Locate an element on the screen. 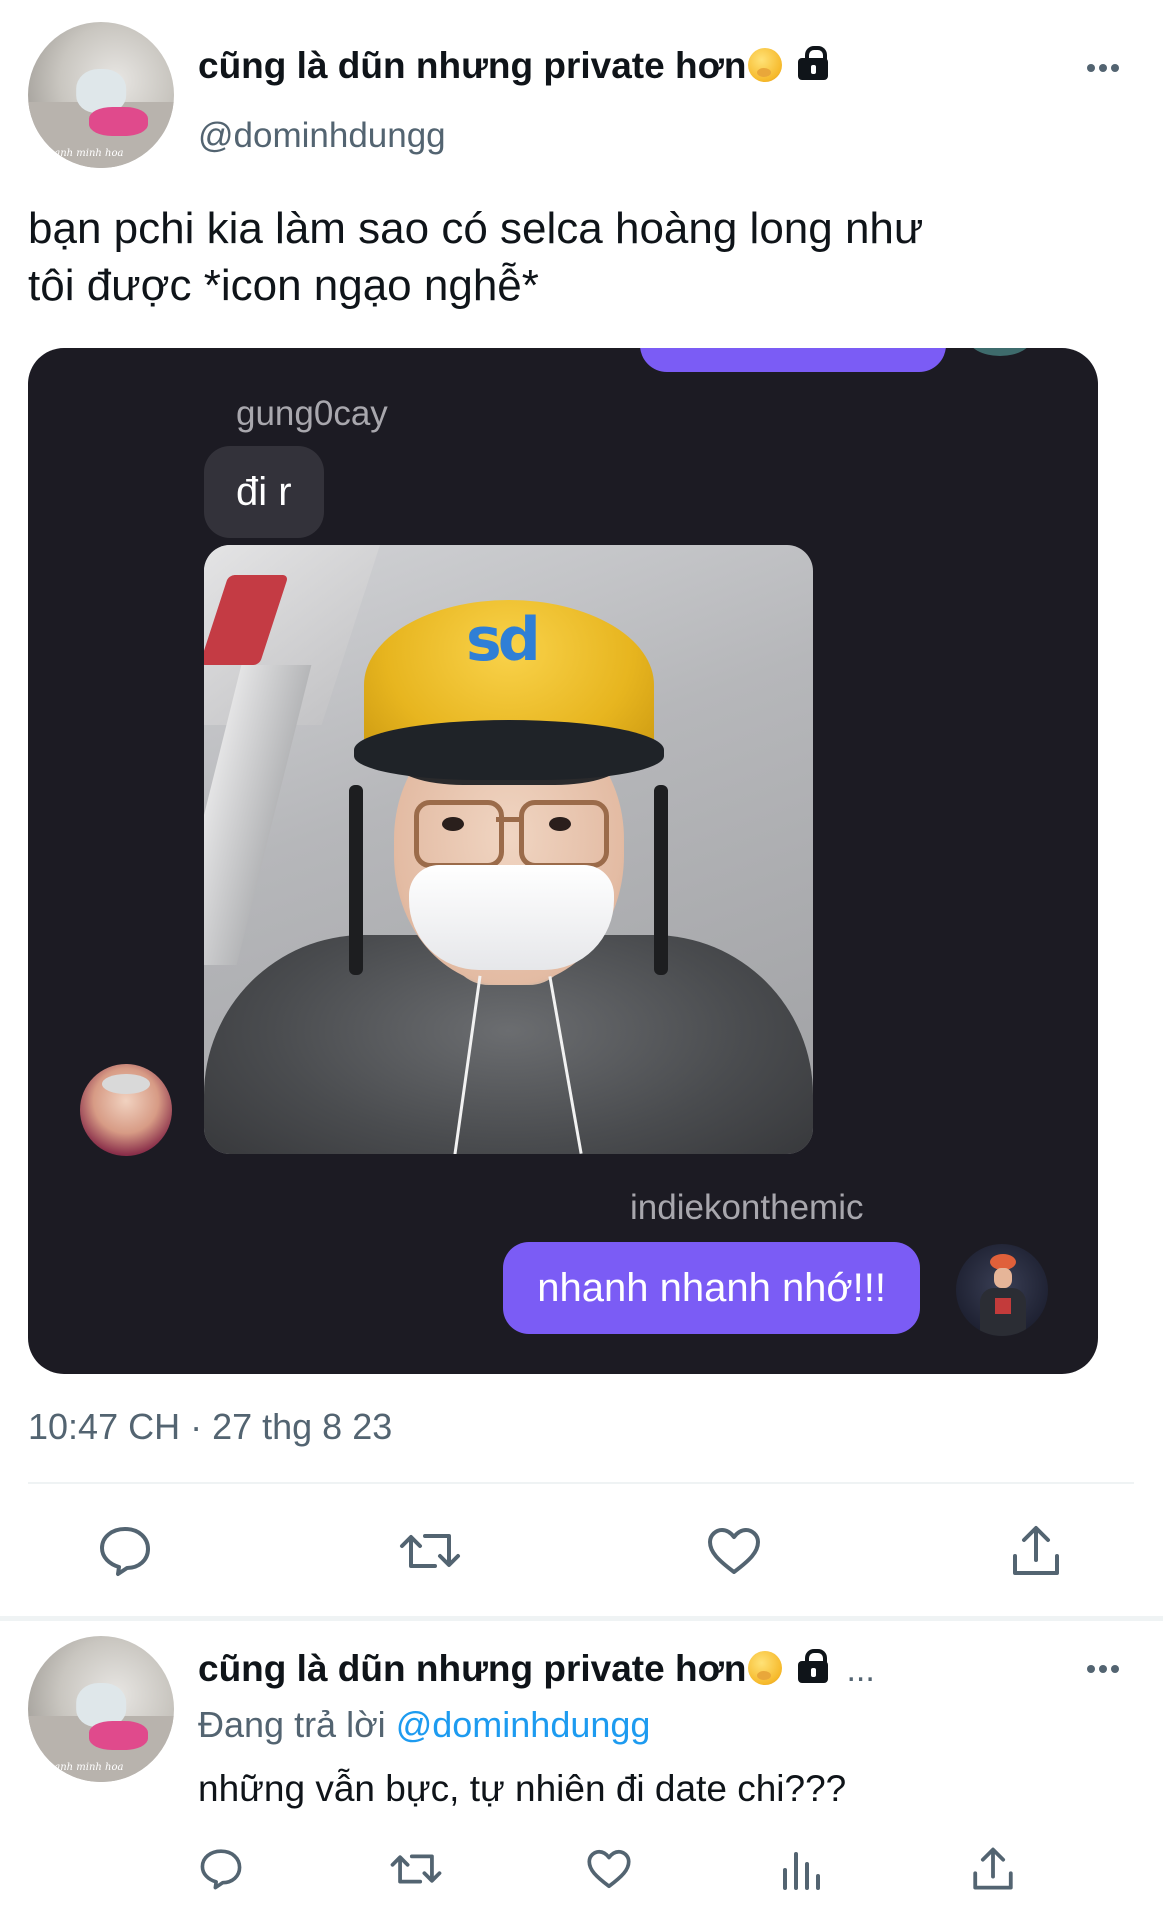  reply-like-button is located at coordinates (609, 1869).